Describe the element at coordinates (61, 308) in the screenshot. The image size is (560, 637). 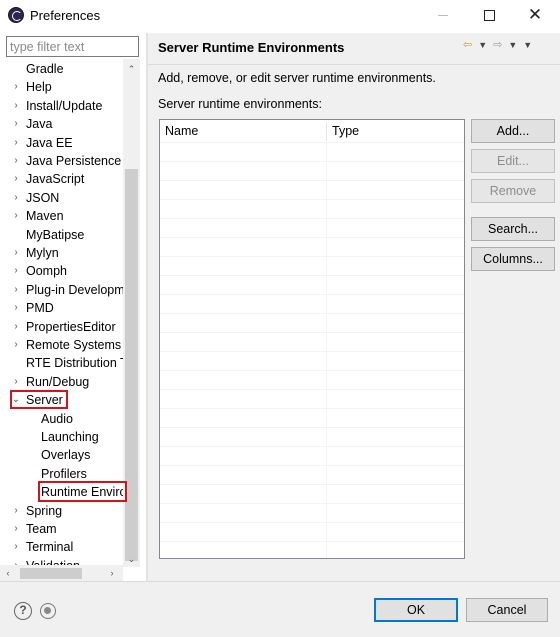
I see `tree-item: › PMD` at that location.